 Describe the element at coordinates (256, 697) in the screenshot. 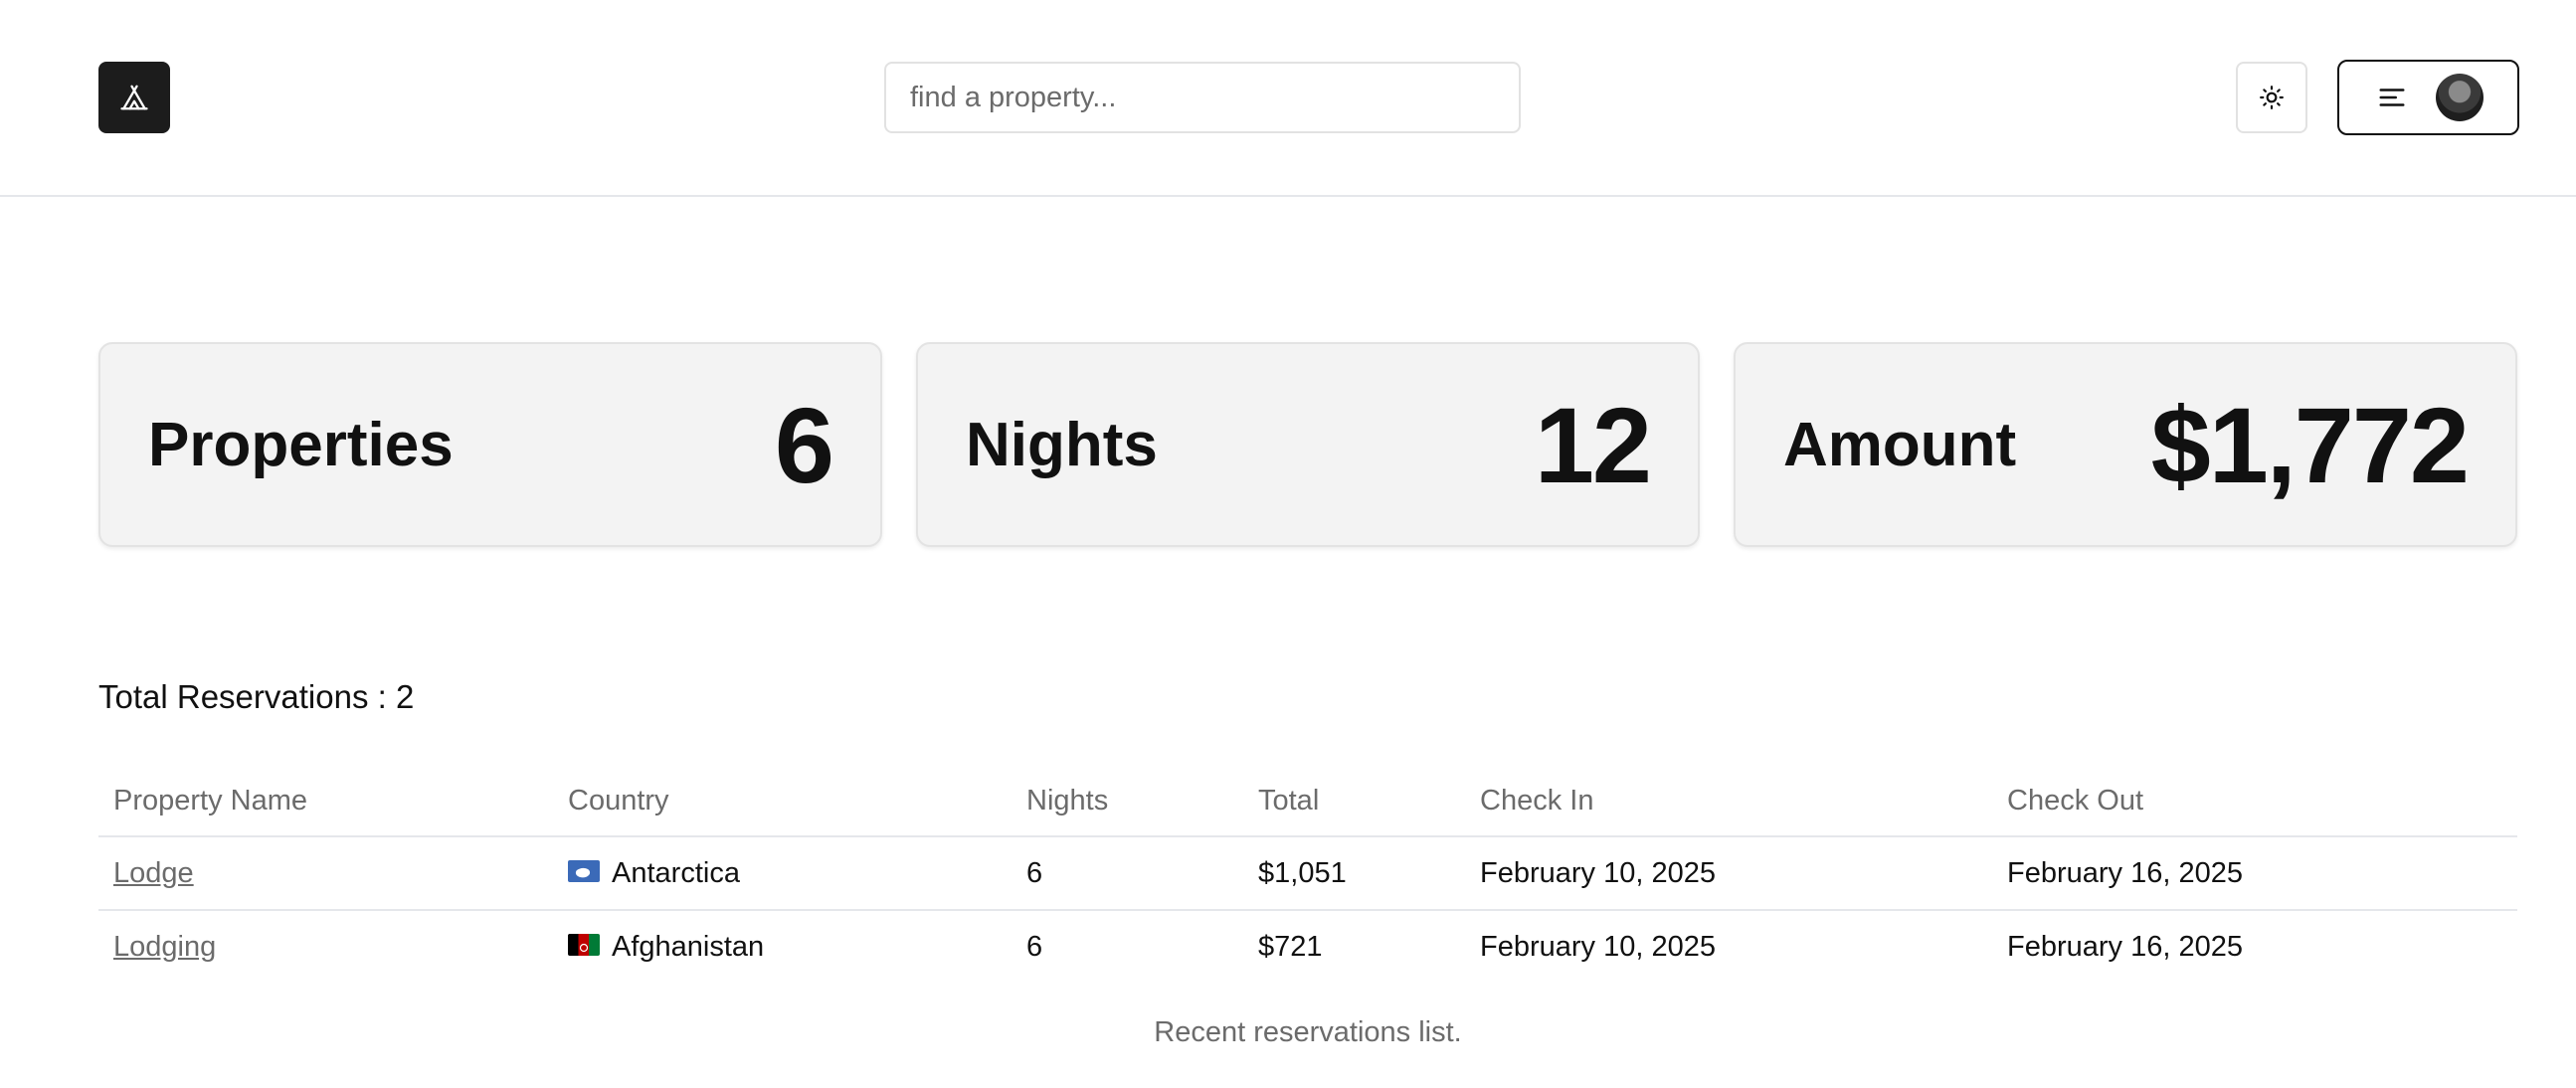

I see `total-reservations-heading: Total Reservations : 2` at that location.